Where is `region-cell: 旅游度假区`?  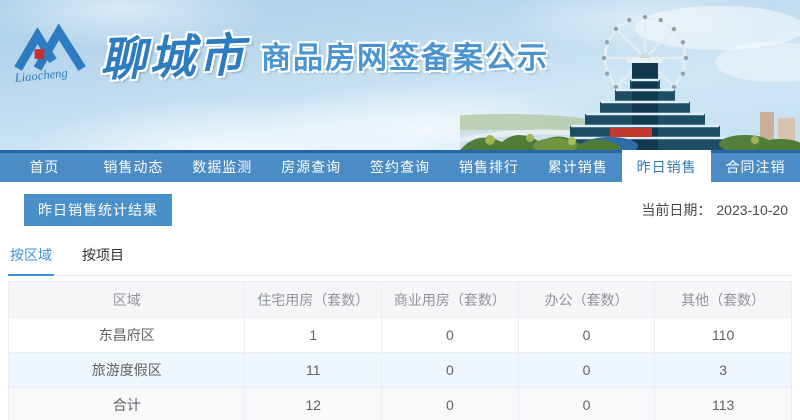 region-cell: 旅游度假区 is located at coordinates (126, 370).